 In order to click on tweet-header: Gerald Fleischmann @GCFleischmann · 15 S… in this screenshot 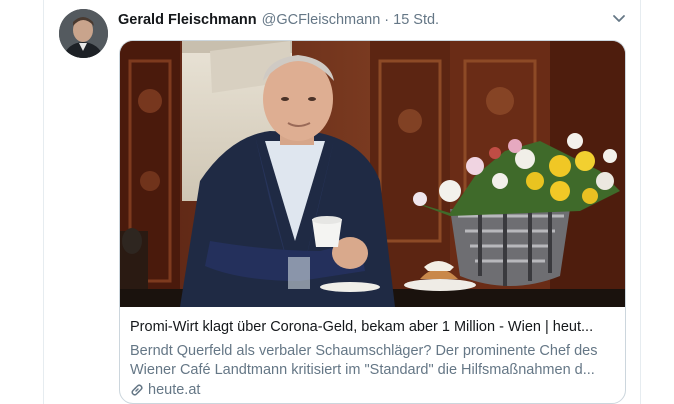, I will do `click(278, 20)`.